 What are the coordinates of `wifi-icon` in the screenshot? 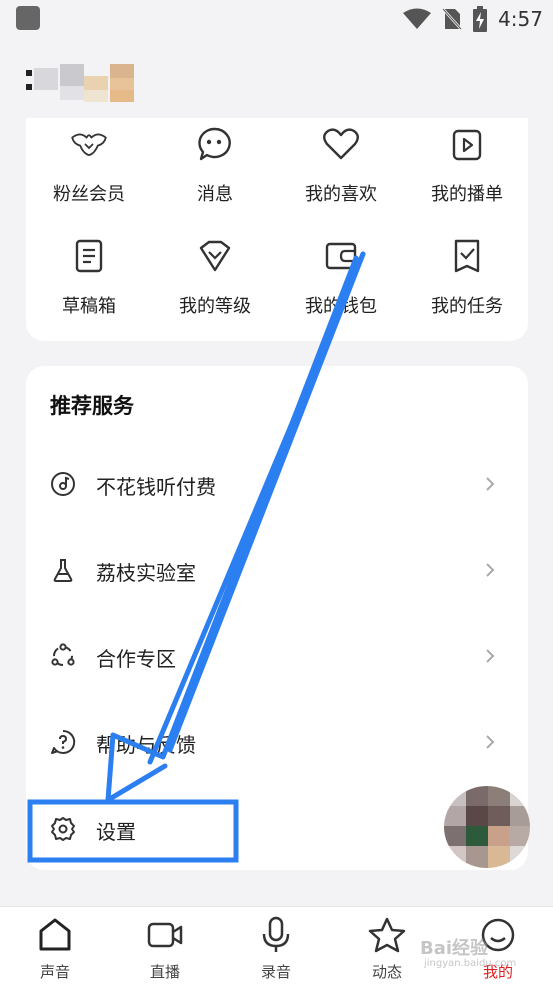 It's located at (417, 18).